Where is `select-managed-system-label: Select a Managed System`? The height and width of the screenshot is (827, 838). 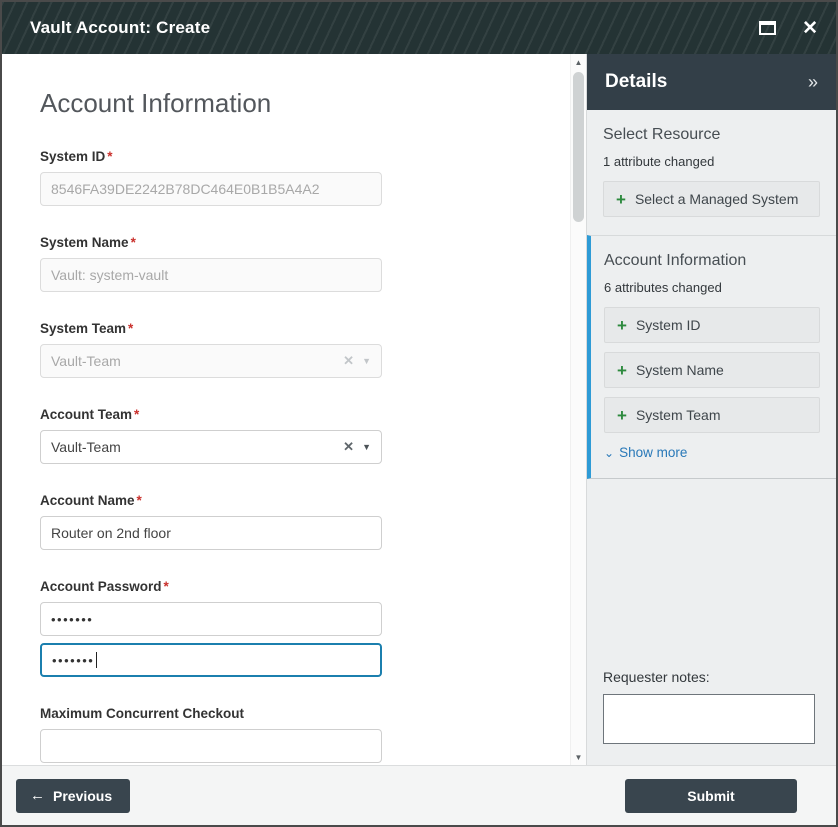 select-managed-system-label: Select a Managed System is located at coordinates (716, 199).